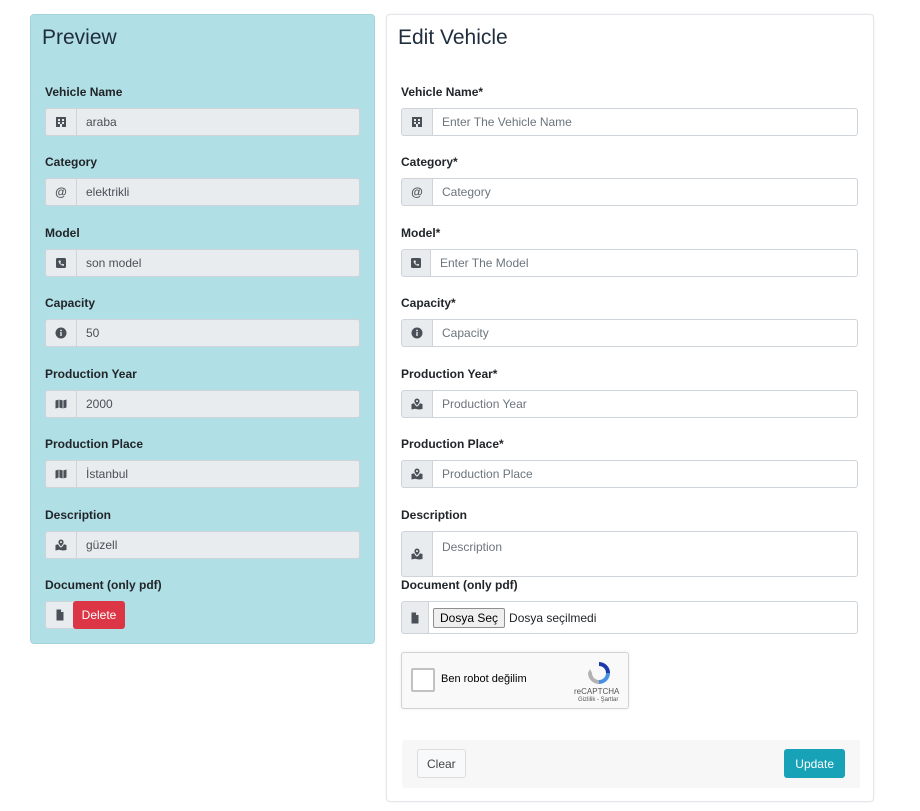  I want to click on preview-document-label: Document (only pdf), so click(103, 585).